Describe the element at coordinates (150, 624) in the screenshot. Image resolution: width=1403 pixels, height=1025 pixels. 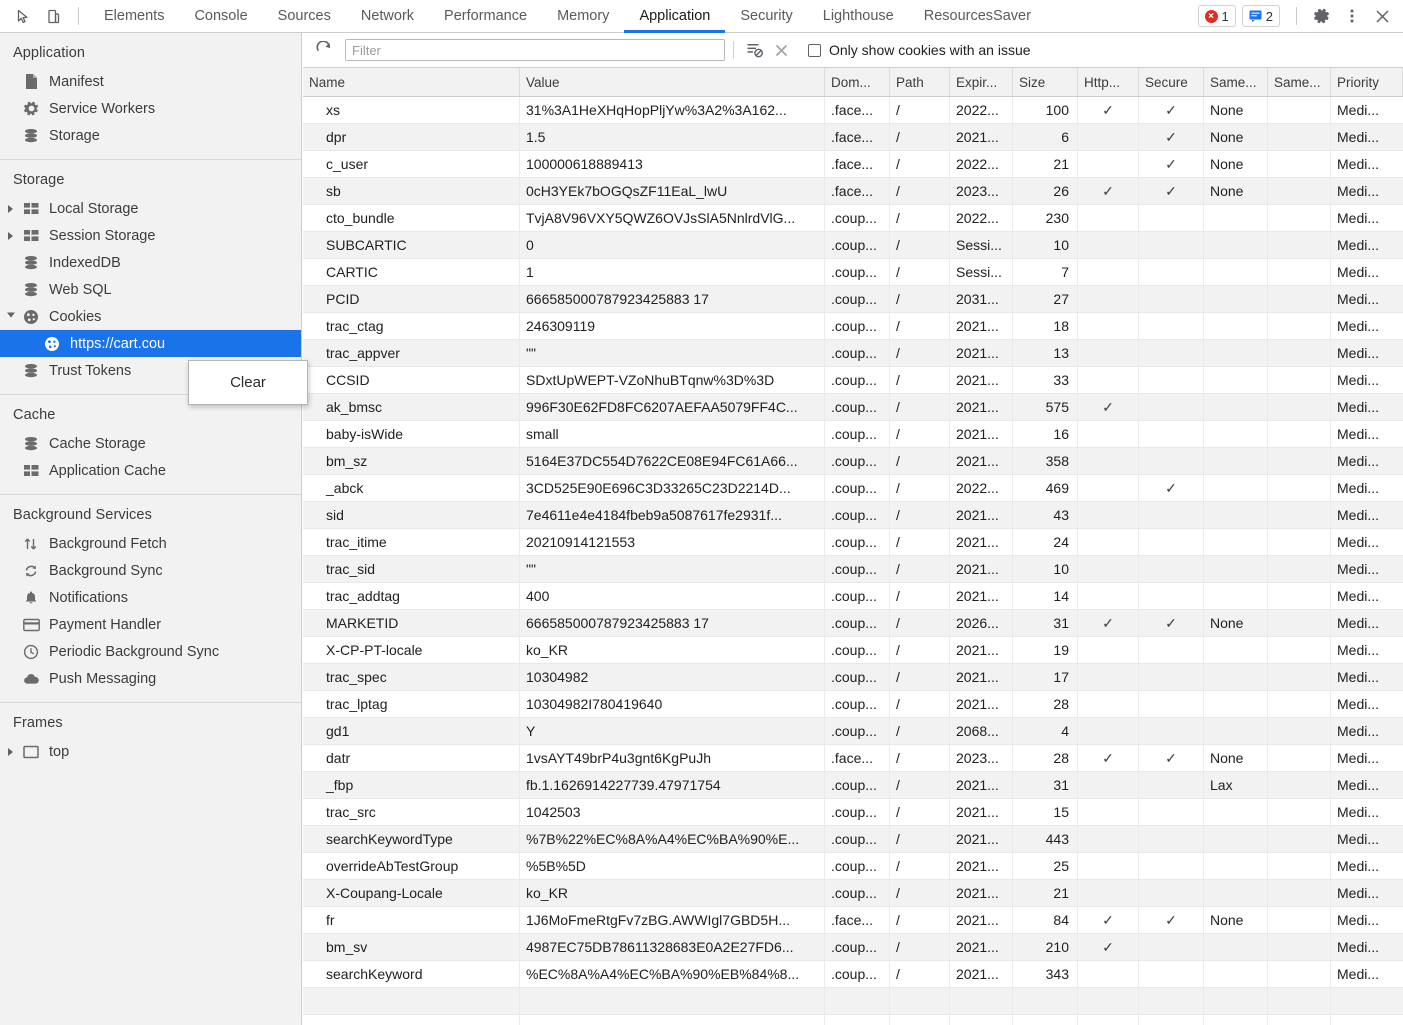
I see `sidebar-item-payment-handler: Payment Handler` at that location.